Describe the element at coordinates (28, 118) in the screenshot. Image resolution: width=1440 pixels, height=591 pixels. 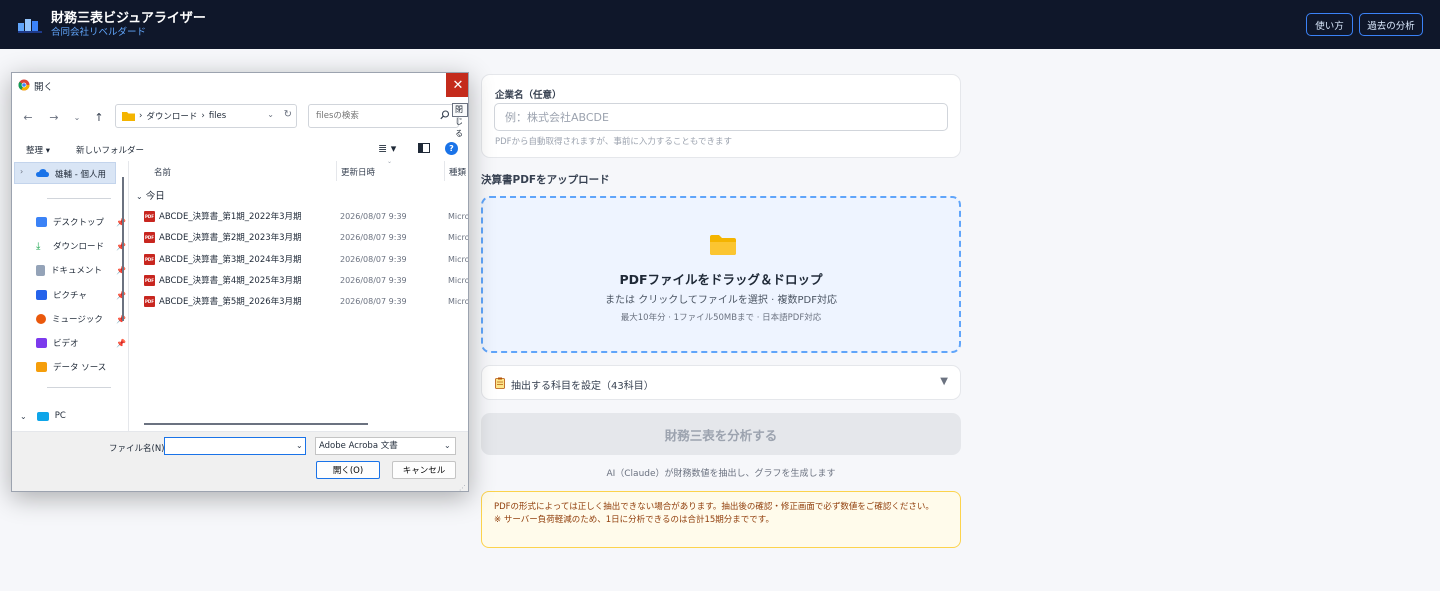
I see `back-arrow-icon: ←` at that location.